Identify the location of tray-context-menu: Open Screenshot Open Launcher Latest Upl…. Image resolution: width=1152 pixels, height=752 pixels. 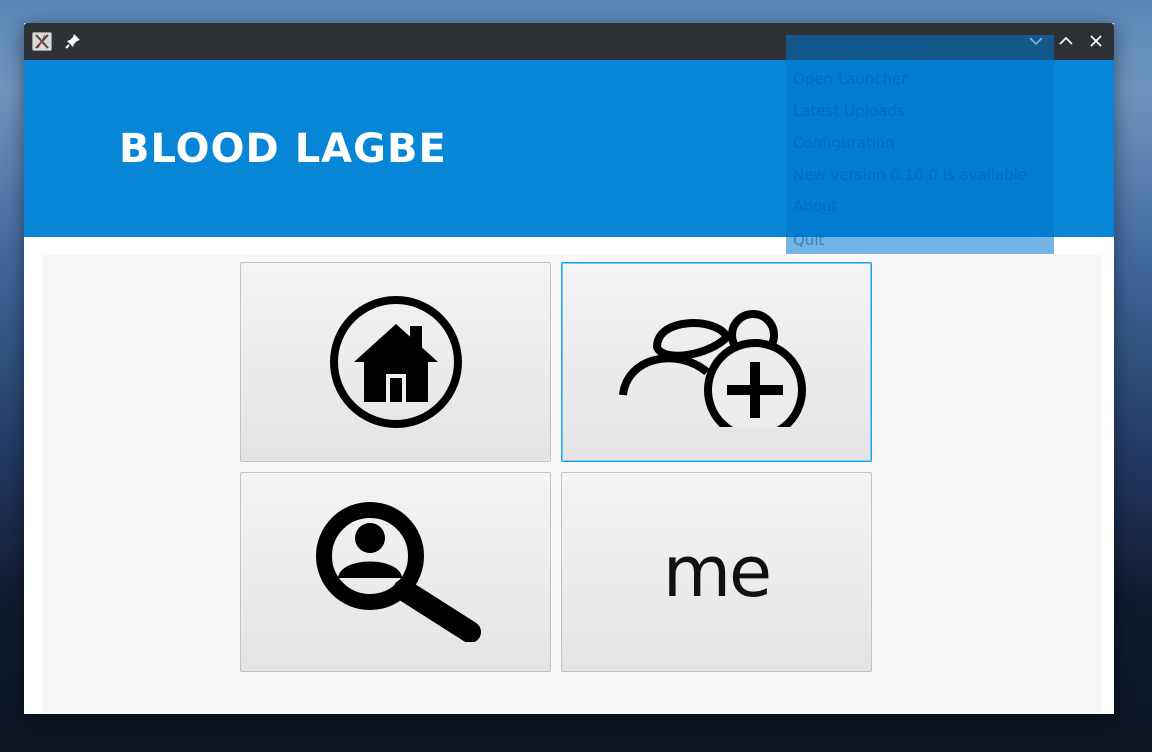
(920, 144).